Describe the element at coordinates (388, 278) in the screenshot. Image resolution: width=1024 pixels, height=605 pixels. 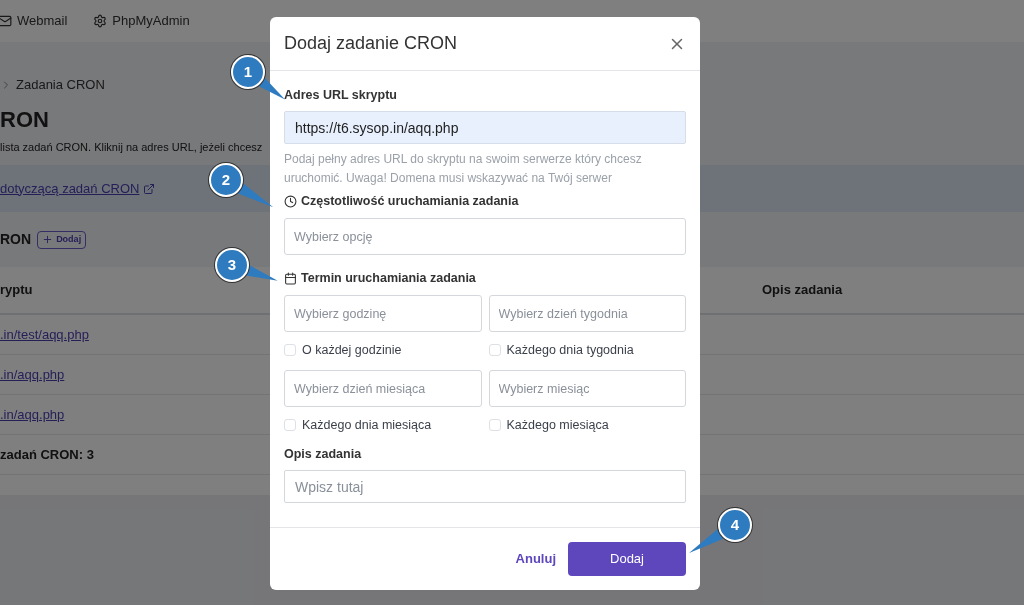
I see `field-label: Termin uruchamiania zadania` at that location.